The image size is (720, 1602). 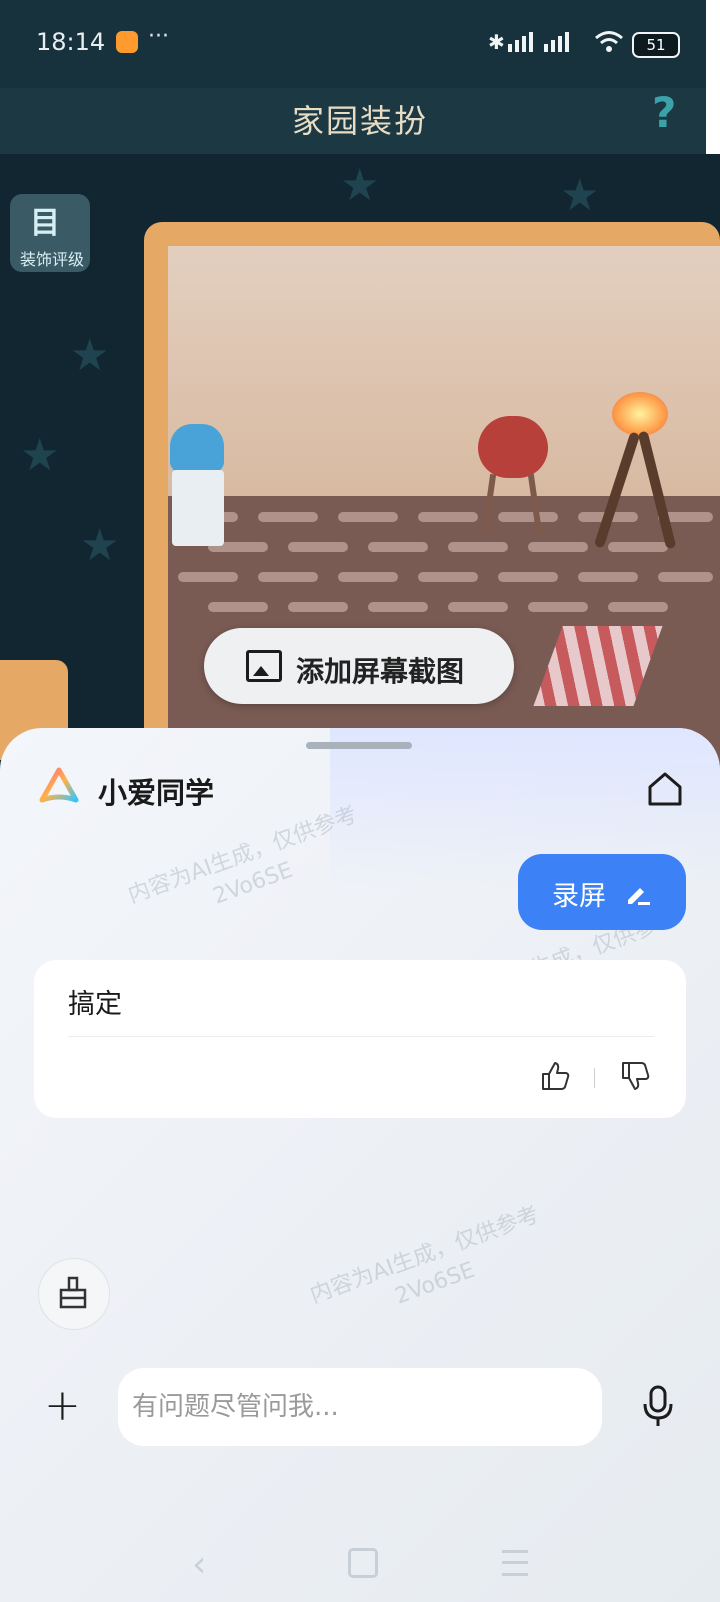 I want to click on assistant-name: 小爱同学, so click(x=156, y=793).